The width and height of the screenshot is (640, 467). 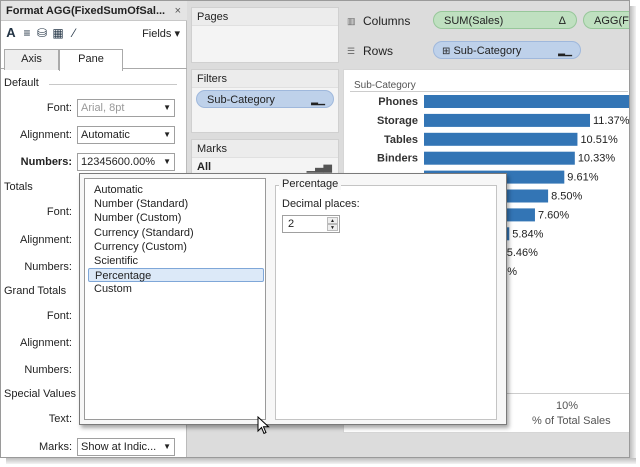 I want to click on numbers-dropdown: 12345600.00% ▼, so click(x=126, y=162).